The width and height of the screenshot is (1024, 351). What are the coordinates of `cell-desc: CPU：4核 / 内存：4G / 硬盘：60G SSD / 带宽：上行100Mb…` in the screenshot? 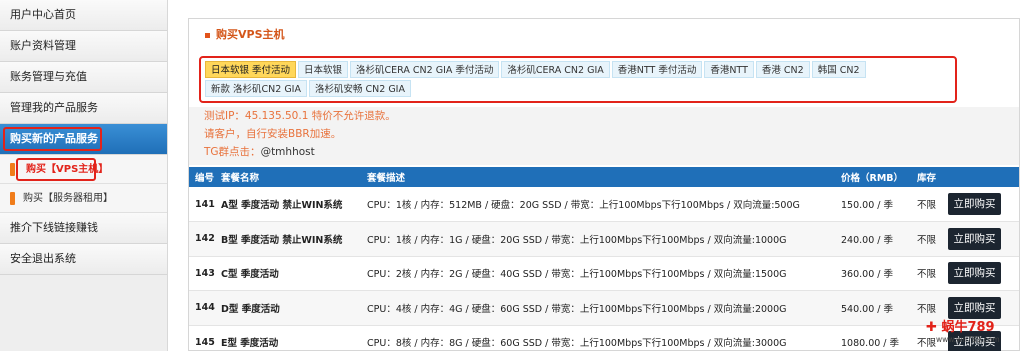 It's located at (598, 308).